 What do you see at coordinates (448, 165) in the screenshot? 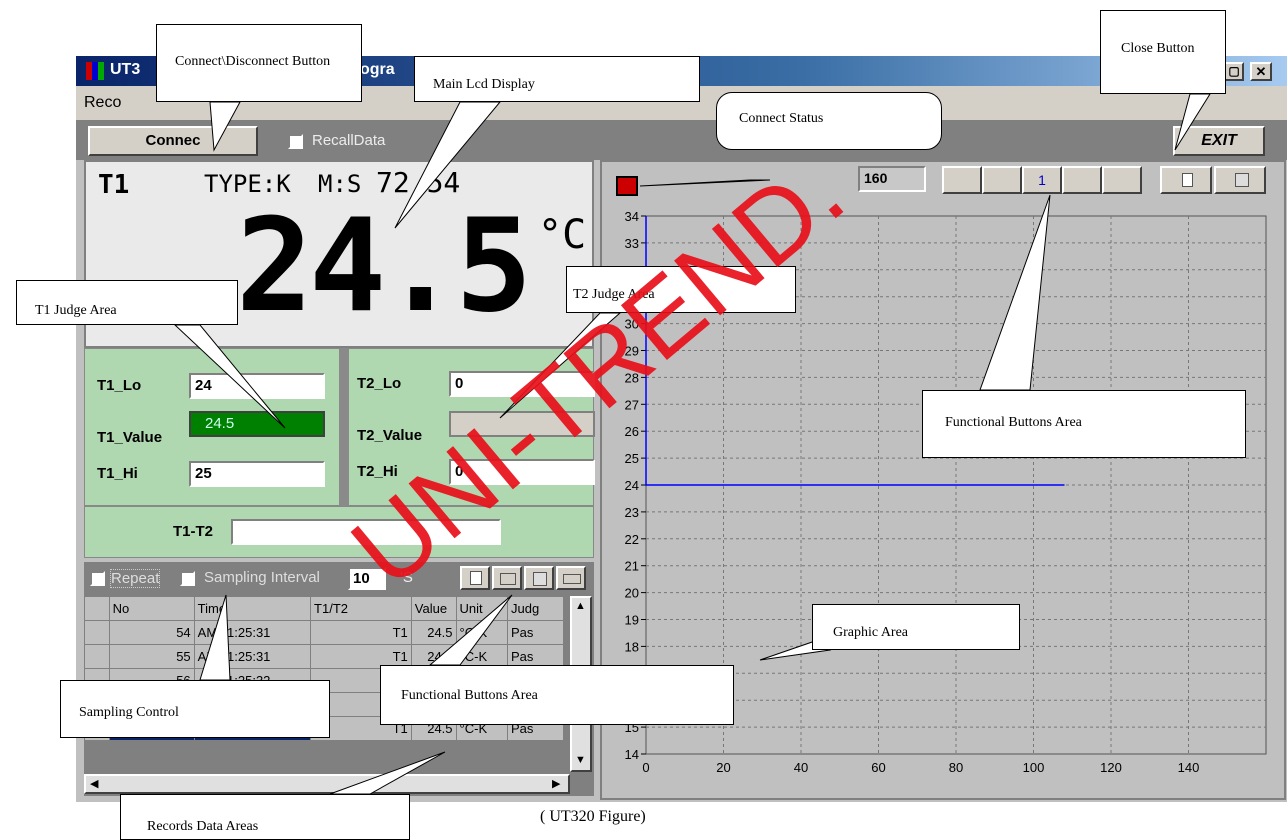
I see `pointer-lcd` at bounding box center [448, 165].